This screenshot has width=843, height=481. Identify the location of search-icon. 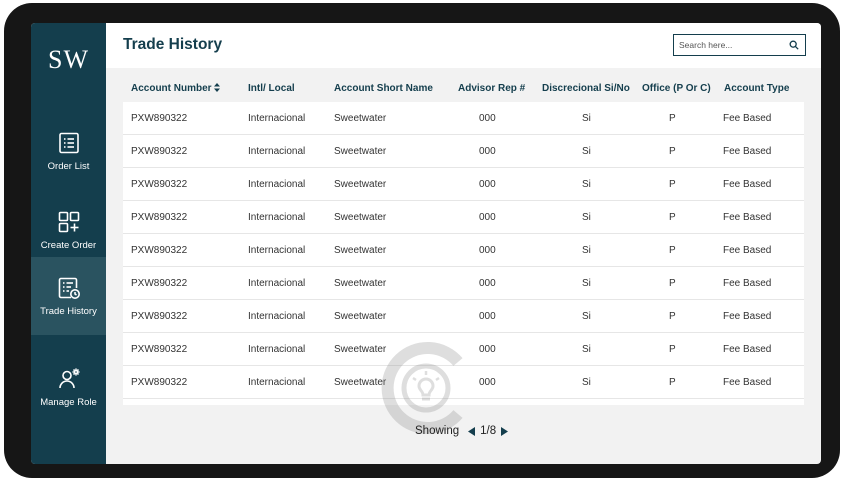
(794, 45).